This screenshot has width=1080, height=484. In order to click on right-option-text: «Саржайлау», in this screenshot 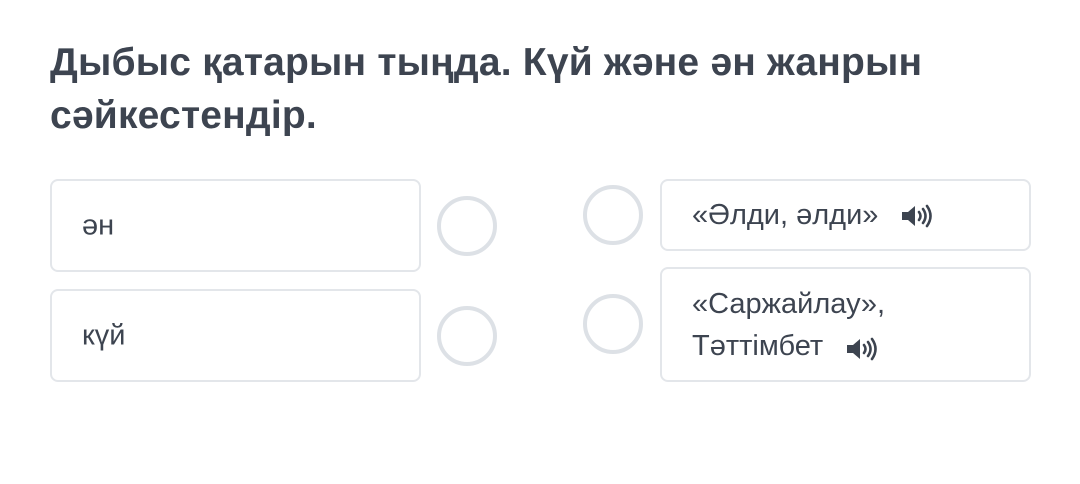, I will do `click(789, 303)`.